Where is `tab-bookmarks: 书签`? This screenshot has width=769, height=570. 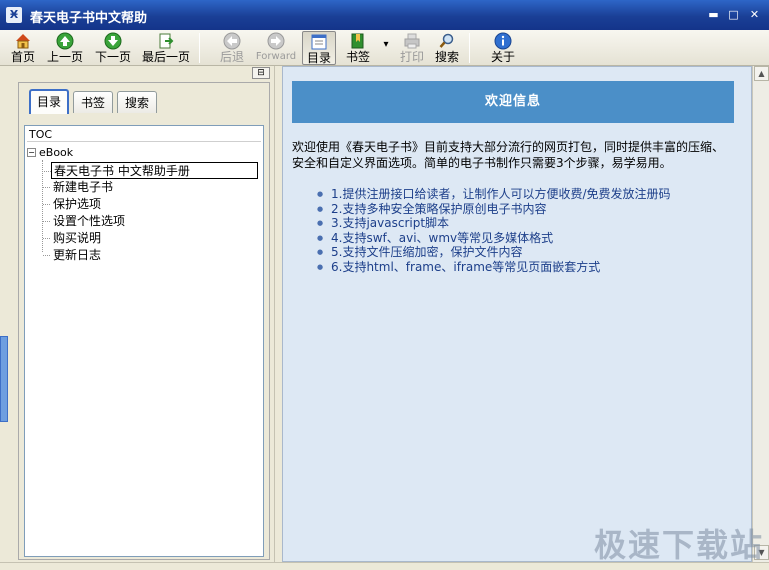 tab-bookmarks: 书签 is located at coordinates (93, 102).